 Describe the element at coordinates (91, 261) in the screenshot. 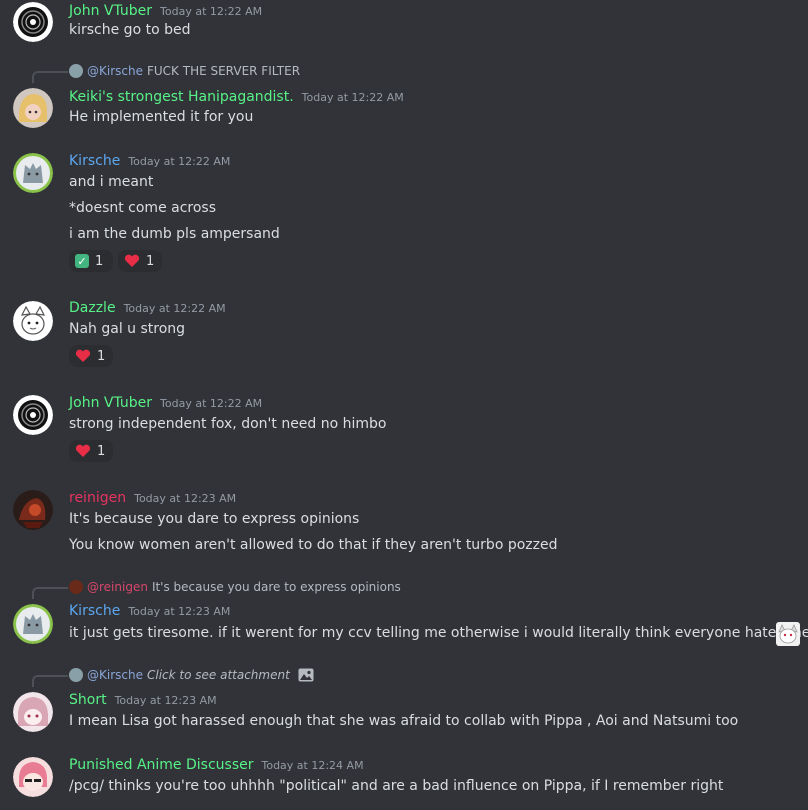

I see `reaction-check: ✓ 1` at that location.